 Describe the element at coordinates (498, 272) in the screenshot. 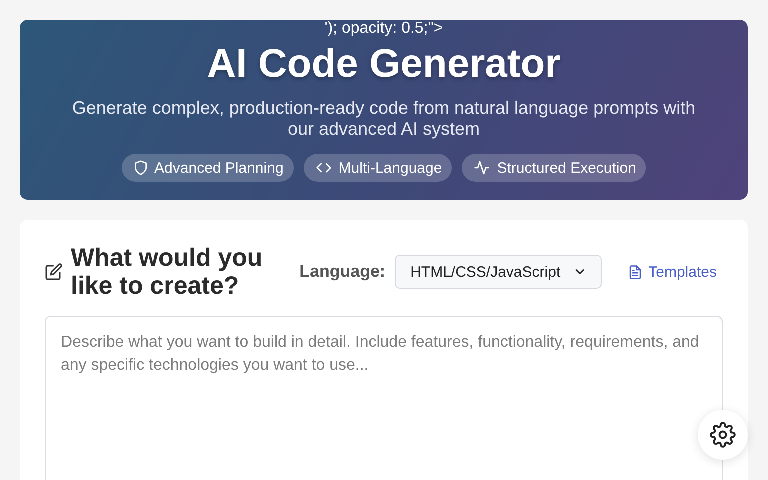

I see `language-select: HTML/CSS/JavaScript` at that location.